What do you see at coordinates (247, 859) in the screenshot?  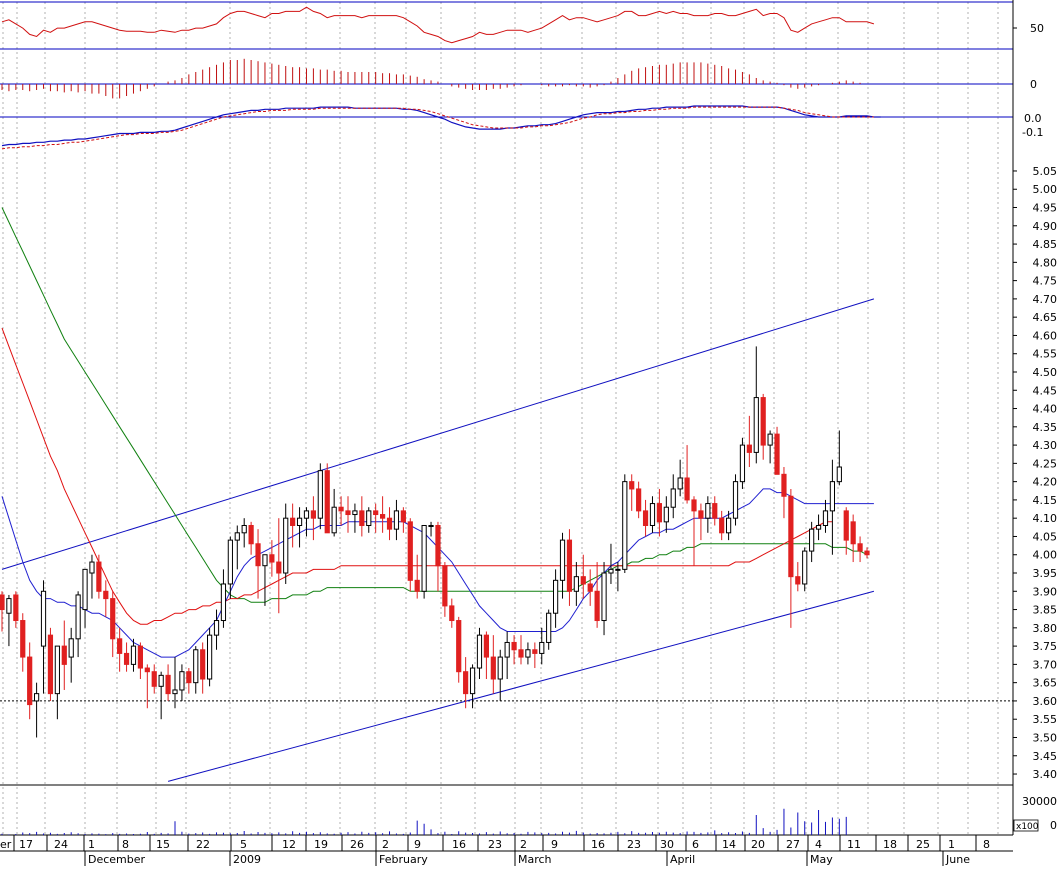 I see `month-label: 2009` at bounding box center [247, 859].